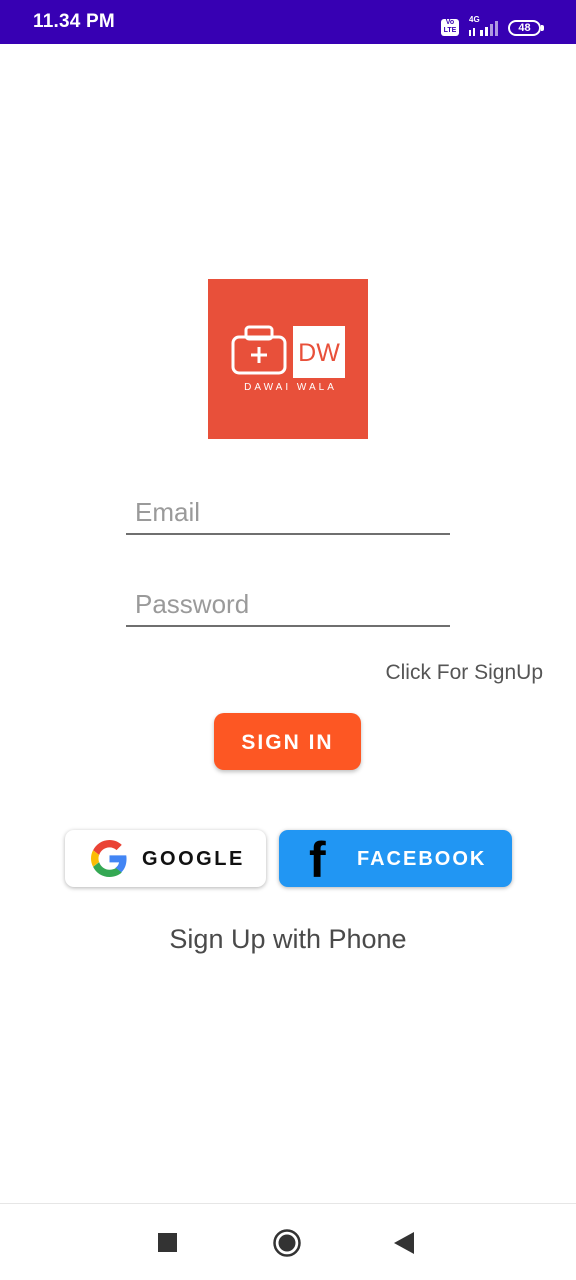 Image resolution: width=576 pixels, height=1280 pixels. What do you see at coordinates (109, 858) in the screenshot?
I see `google-icon` at bounding box center [109, 858].